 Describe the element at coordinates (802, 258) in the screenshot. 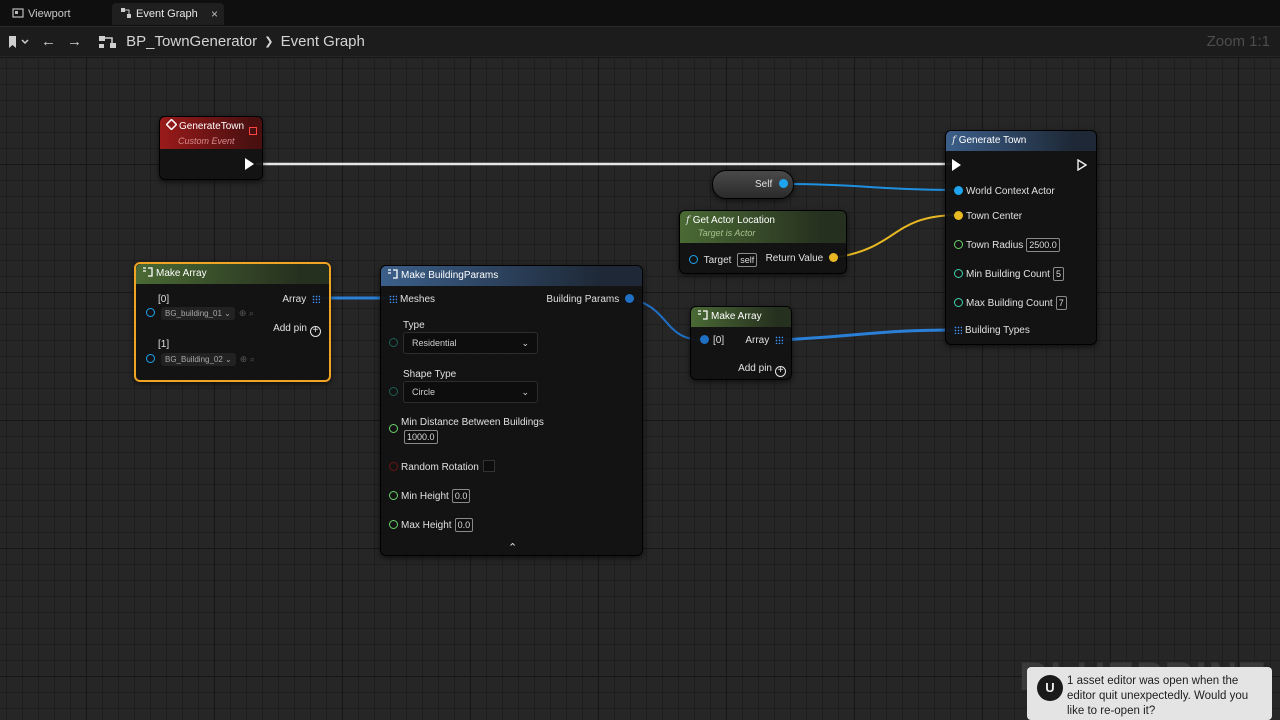

I see `return-value-pin: Return Value` at that location.